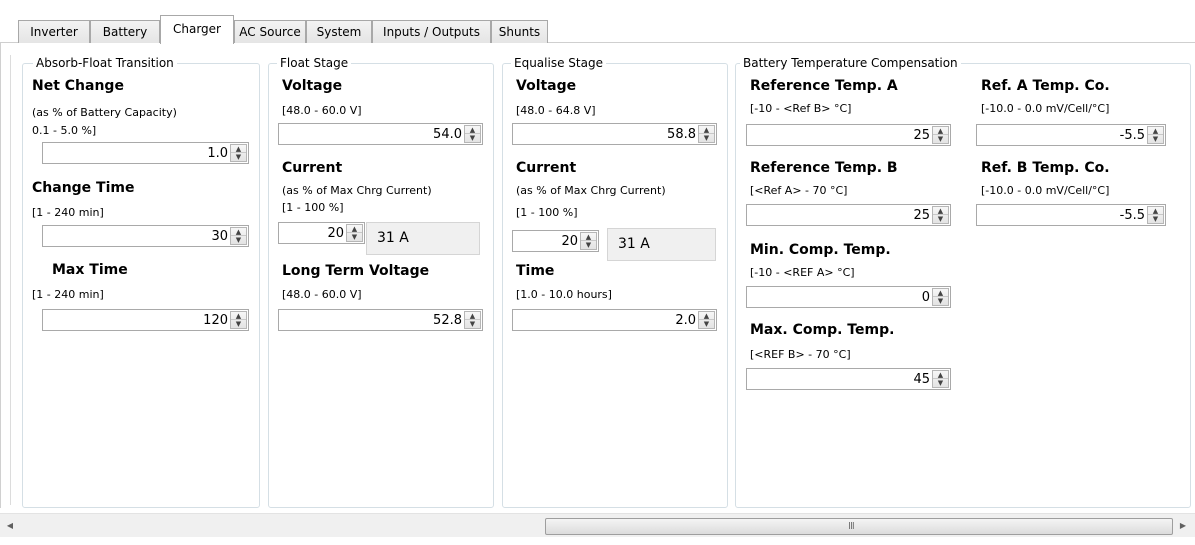 The height and width of the screenshot is (545, 1195). Describe the element at coordinates (1045, 190) in the screenshot. I see `ref-b-temp-co-range: [-10.0 - 0.0 mV/Cell/°C]` at that location.